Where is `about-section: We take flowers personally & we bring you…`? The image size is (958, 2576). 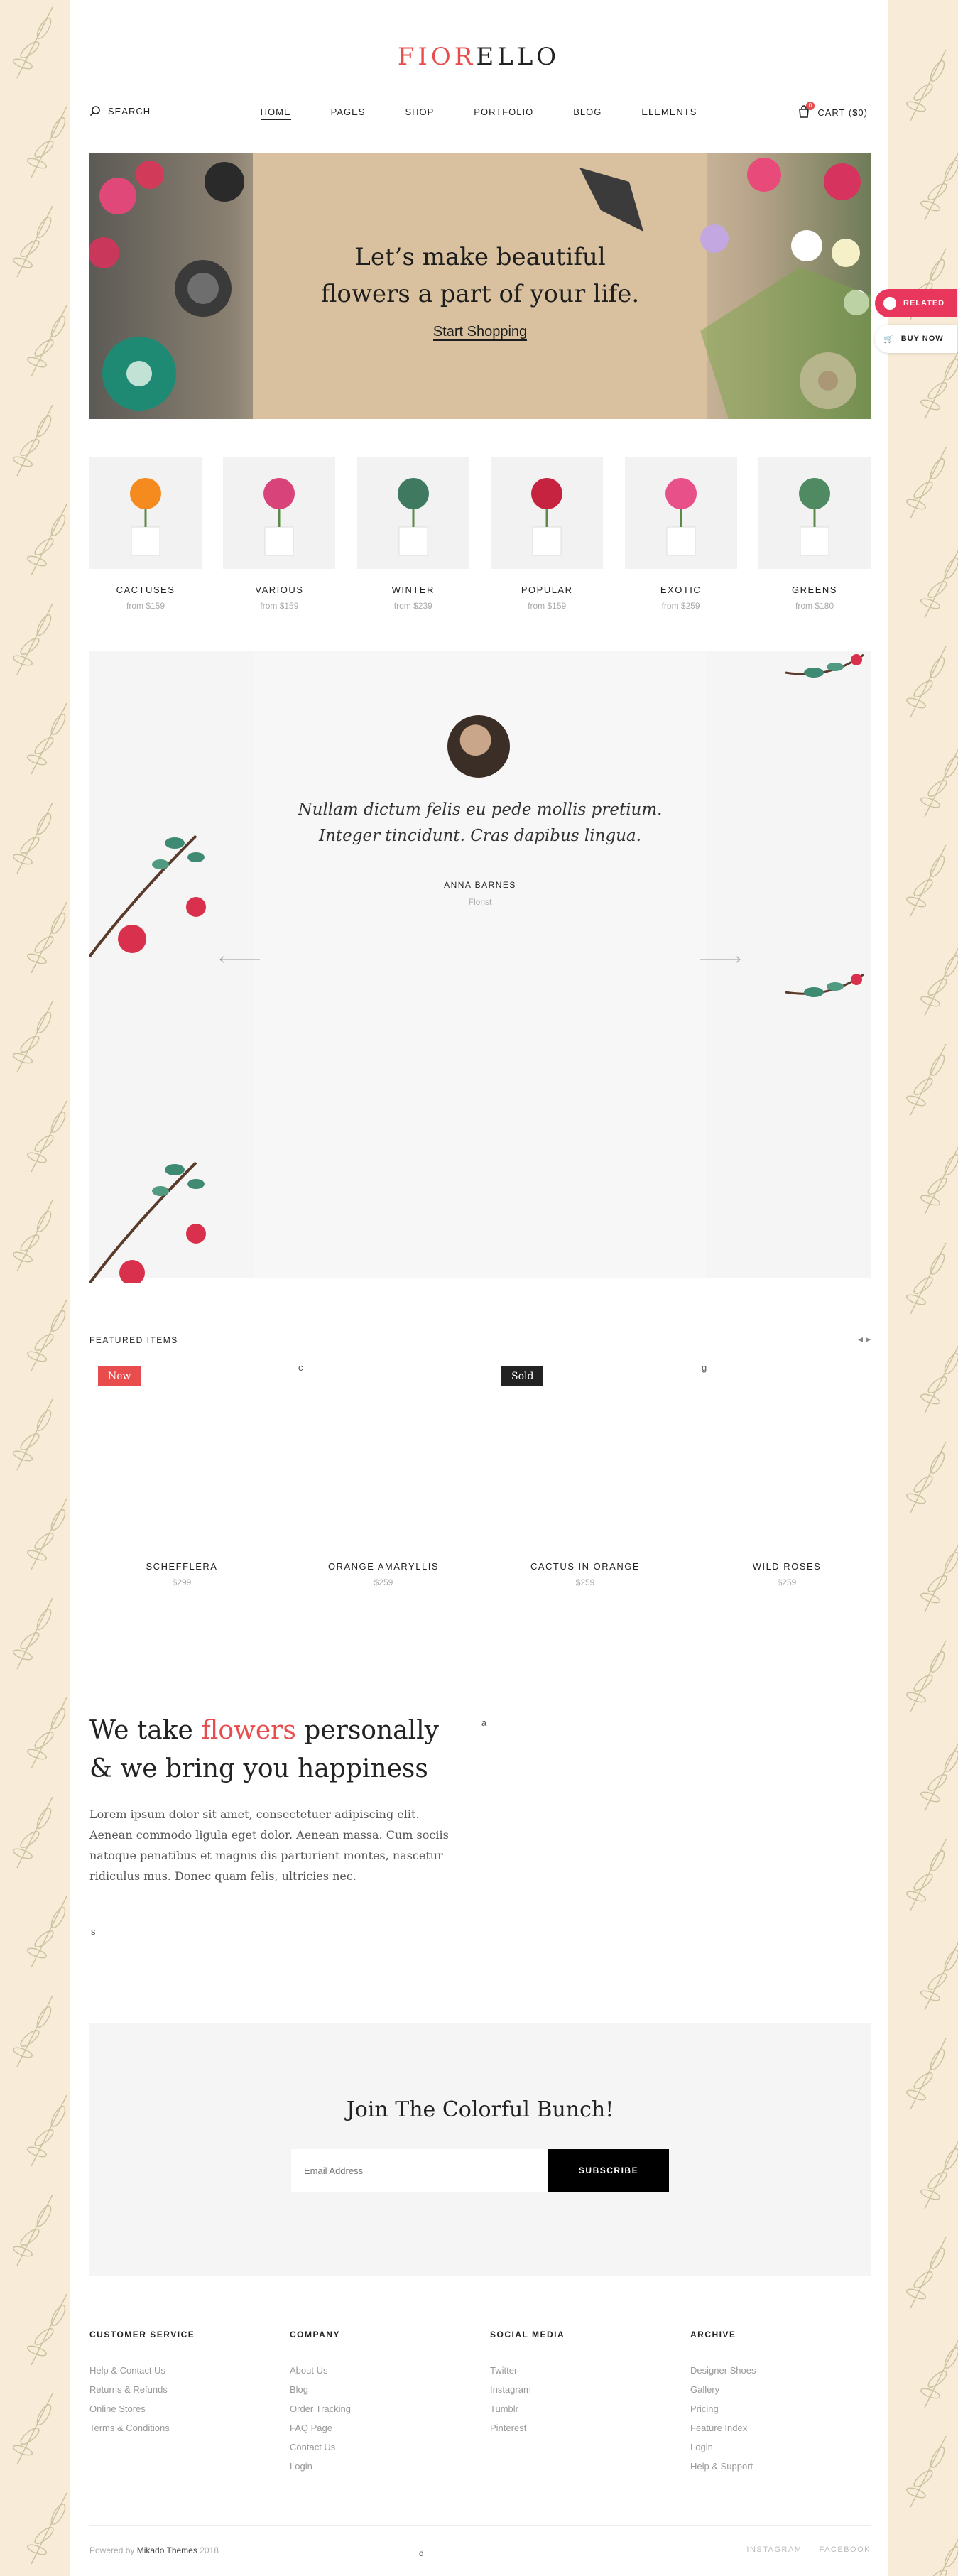 about-section: We take flowers personally & we bring you… is located at coordinates (274, 1799).